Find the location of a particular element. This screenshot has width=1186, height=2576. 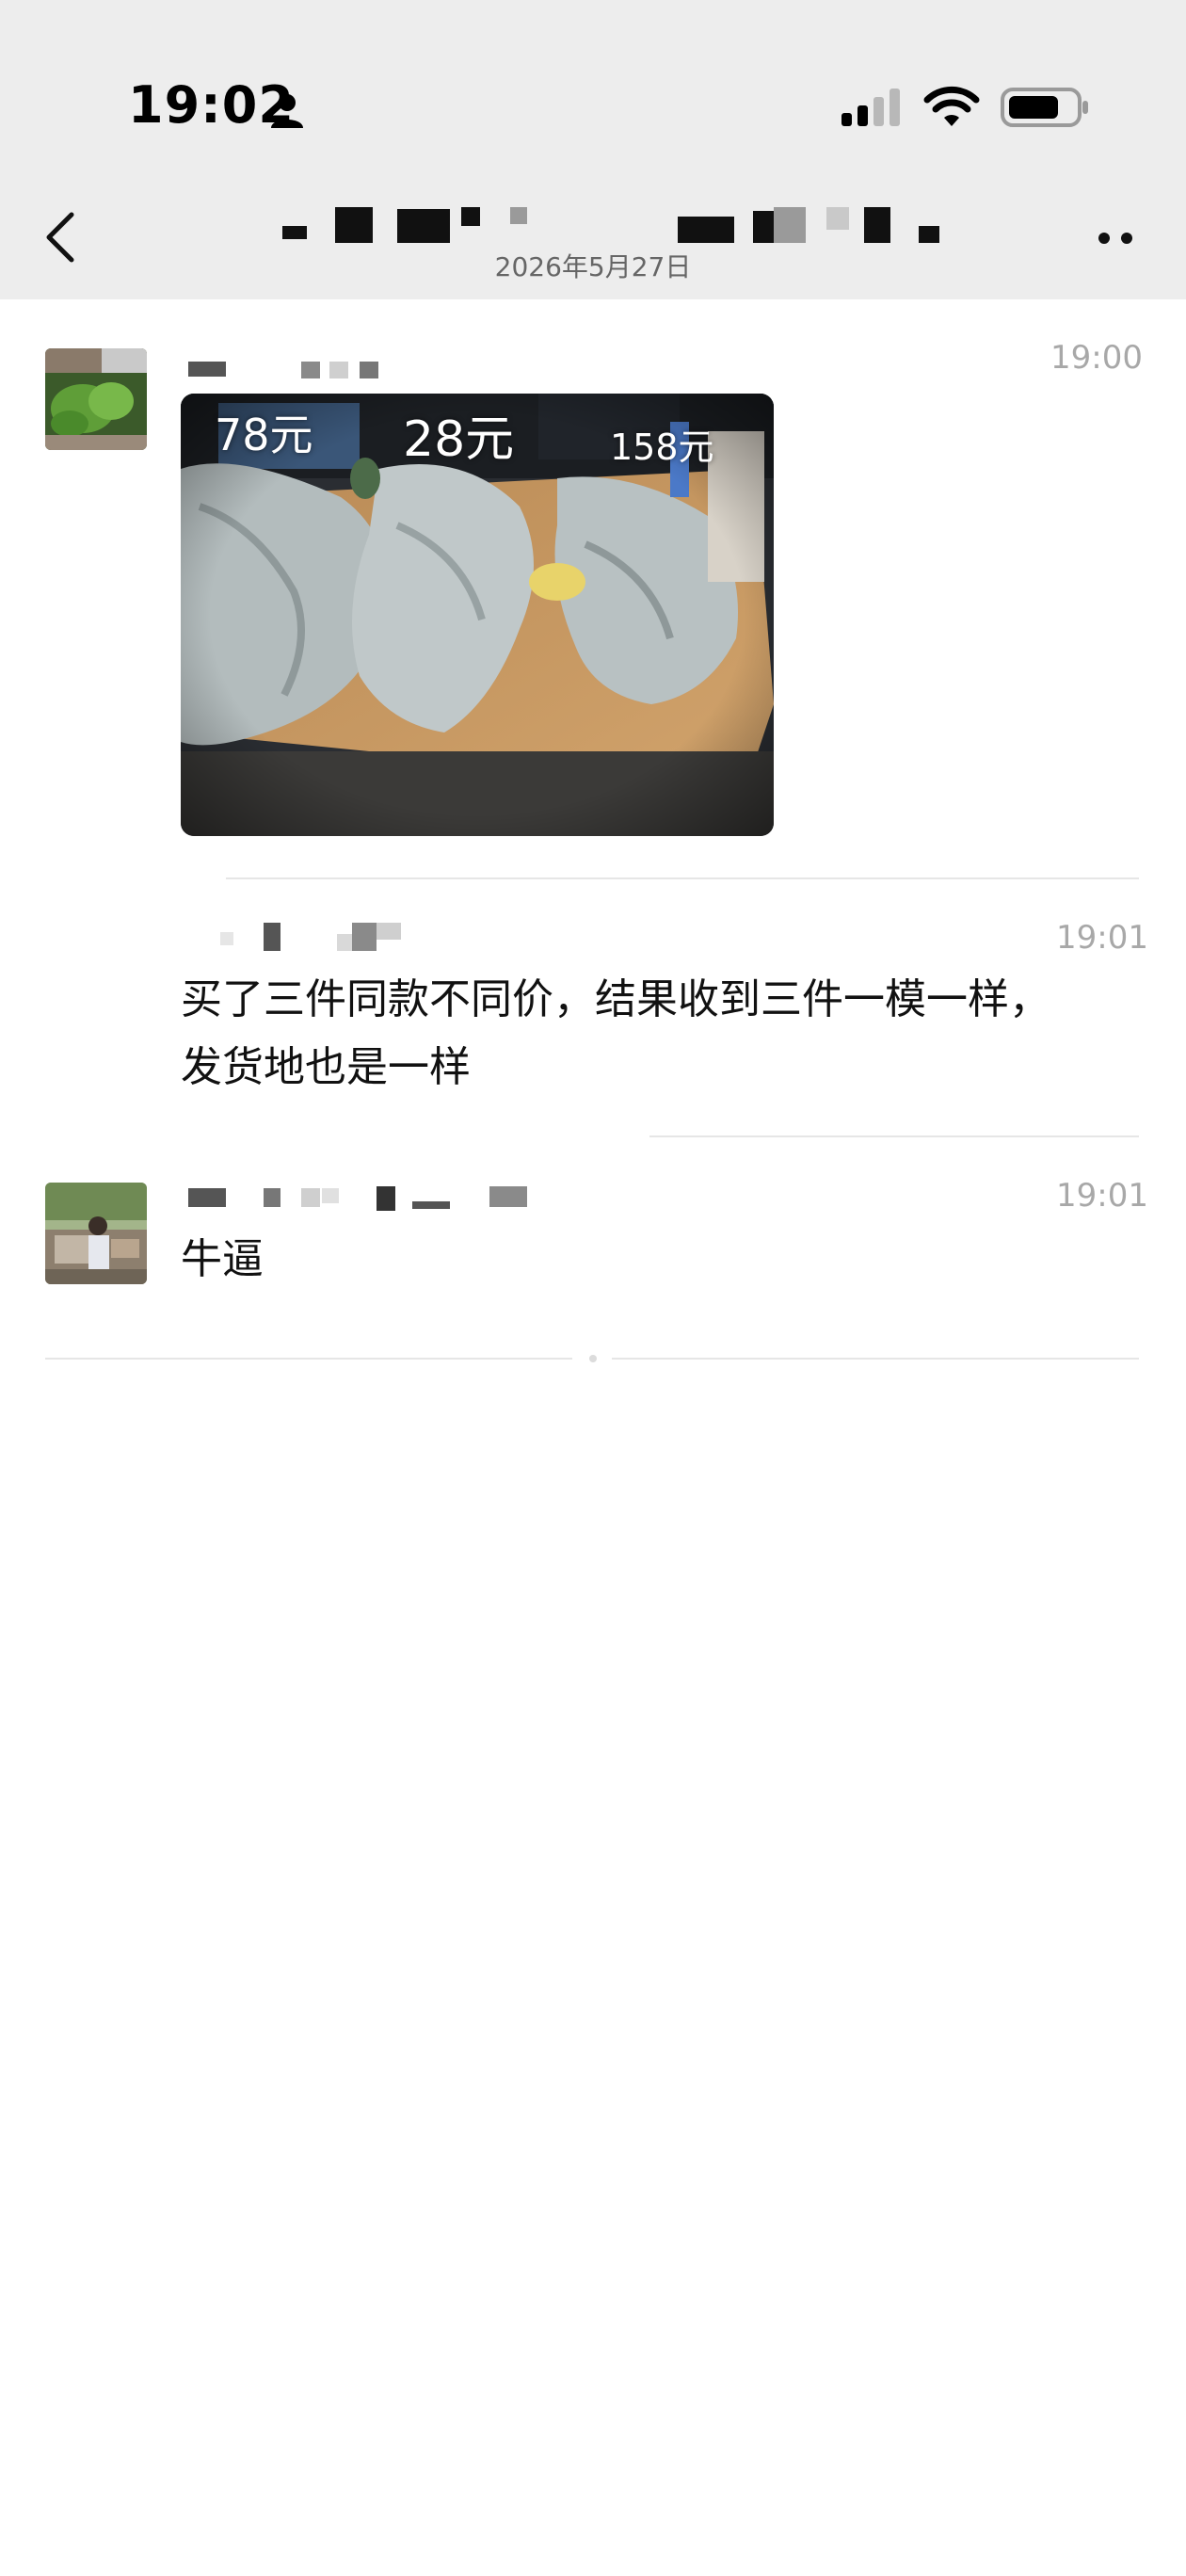

top-bar: 19:02 2026年5月27日 is located at coordinates (593, 149).